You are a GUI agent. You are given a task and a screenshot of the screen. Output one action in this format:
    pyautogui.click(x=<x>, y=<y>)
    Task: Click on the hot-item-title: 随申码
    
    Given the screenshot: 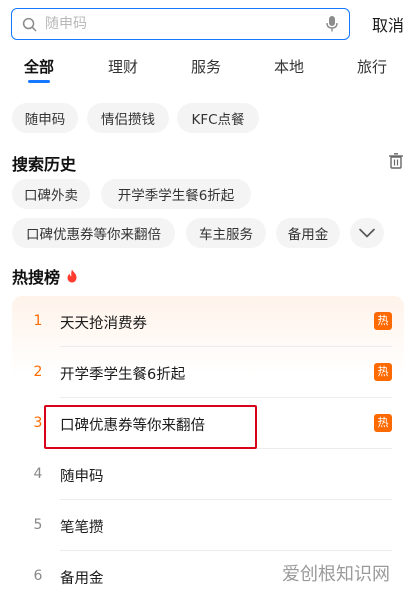 What is the action you would take?
    pyautogui.click(x=82, y=477)
    